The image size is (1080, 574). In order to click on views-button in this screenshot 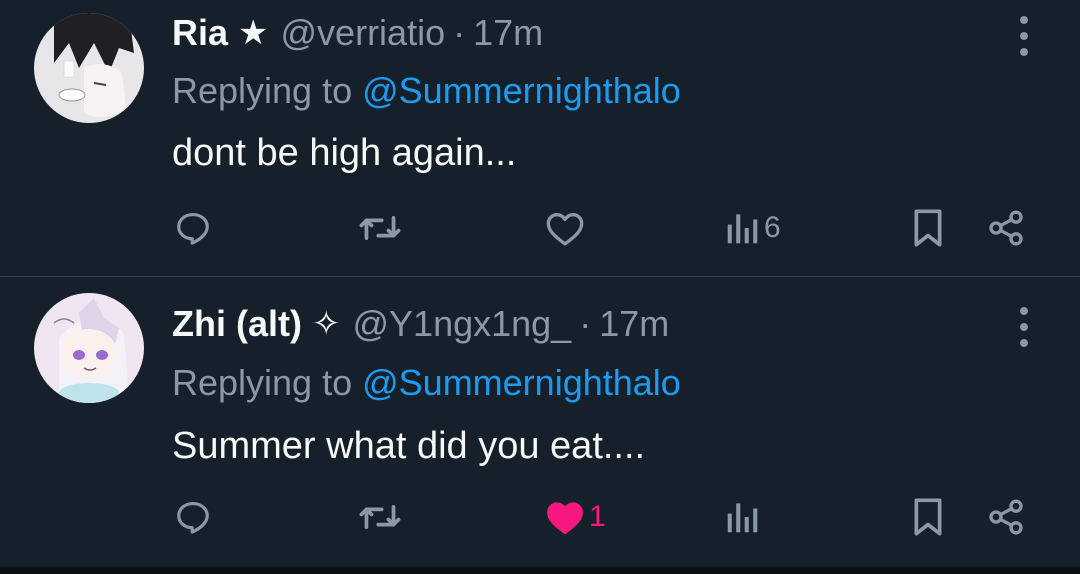, I will do `click(745, 517)`.